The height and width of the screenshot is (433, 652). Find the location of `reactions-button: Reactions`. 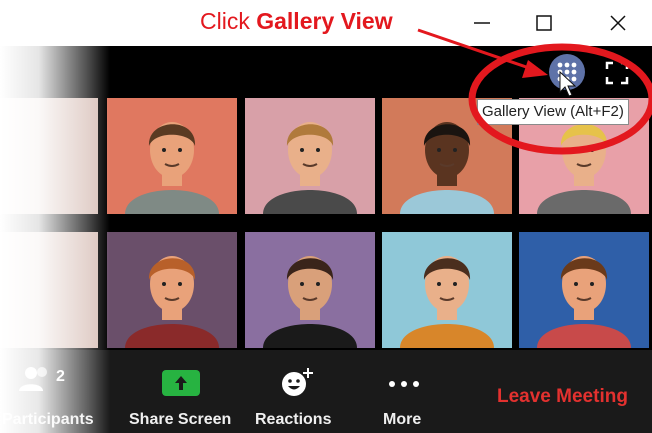

reactions-button: Reactions is located at coordinates (294, 391).